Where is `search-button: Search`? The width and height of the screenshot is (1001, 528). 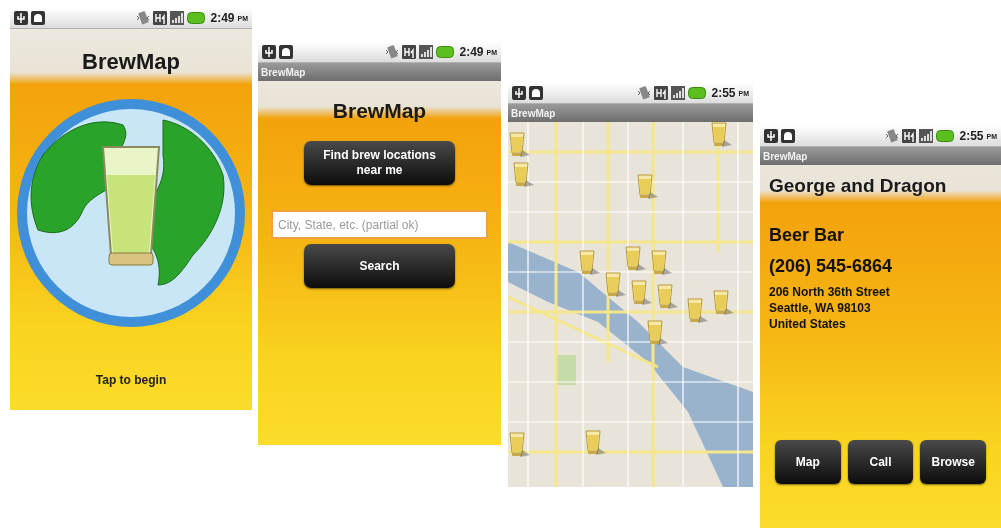 search-button: Search is located at coordinates (379, 266).